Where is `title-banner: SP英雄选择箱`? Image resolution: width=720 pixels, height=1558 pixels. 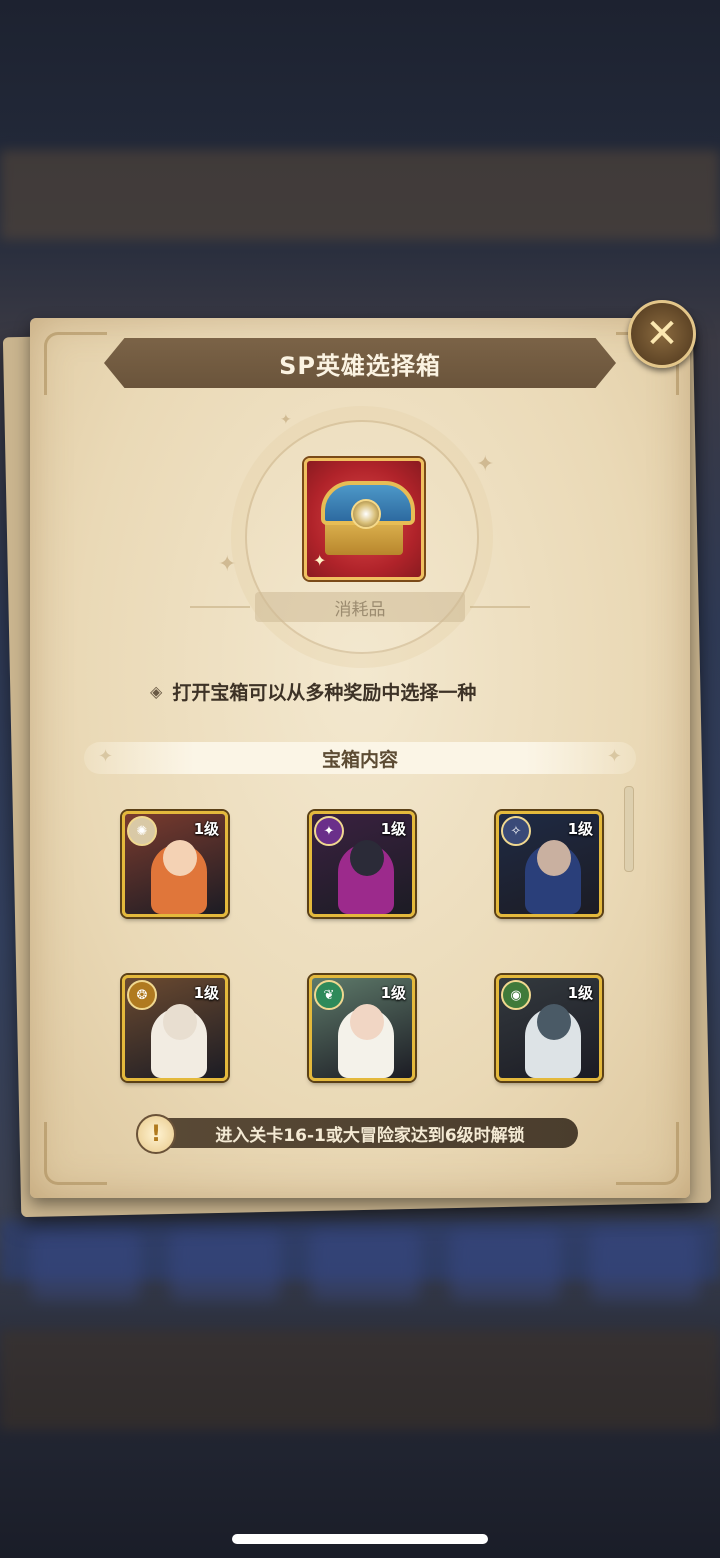
title-banner: SP英雄选择箱 is located at coordinates (360, 363).